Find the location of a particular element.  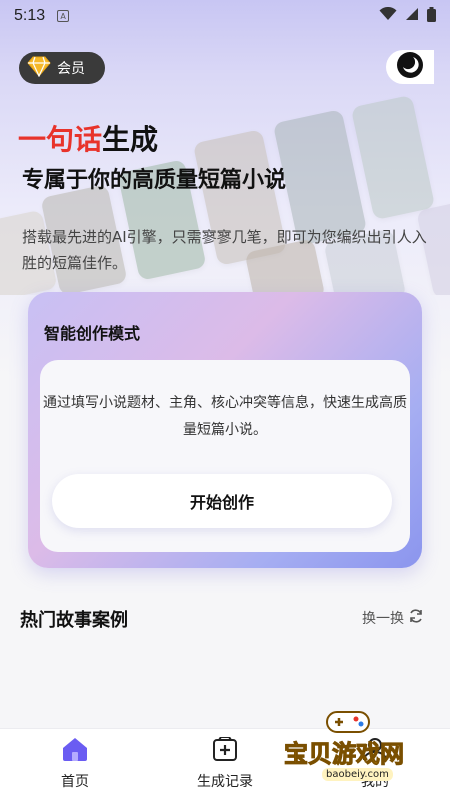

signal-icon is located at coordinates (412, 16).